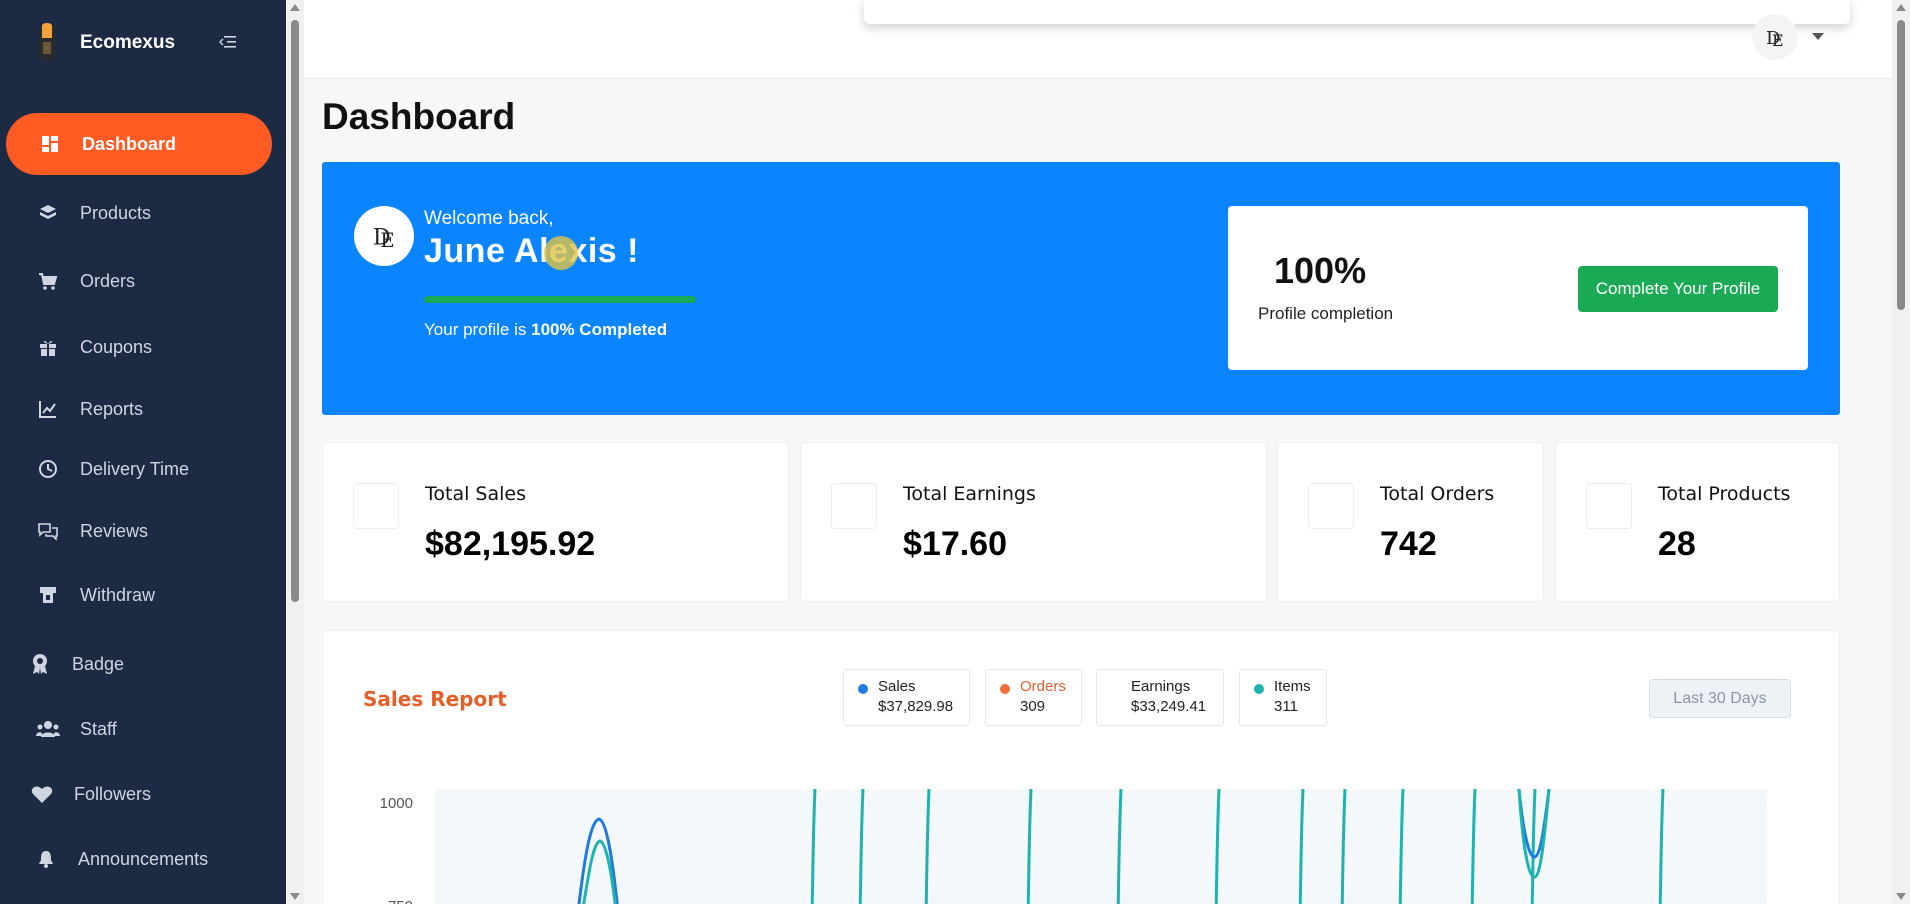 The width and height of the screenshot is (1910, 904). What do you see at coordinates (376, 506) in the screenshot?
I see `sales-icon` at bounding box center [376, 506].